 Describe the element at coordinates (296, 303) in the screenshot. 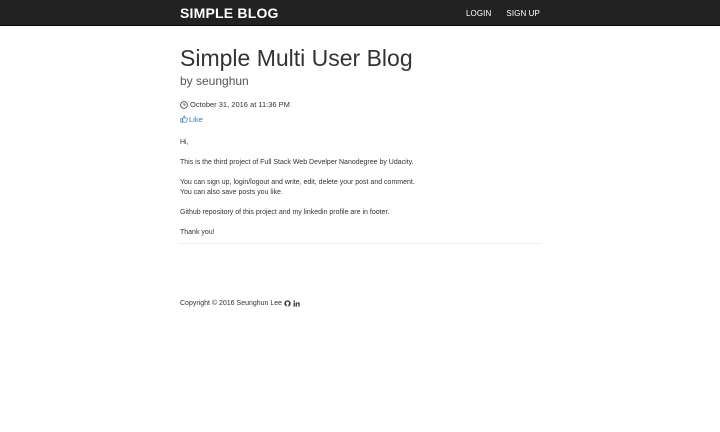

I see `linkedin-icon` at that location.